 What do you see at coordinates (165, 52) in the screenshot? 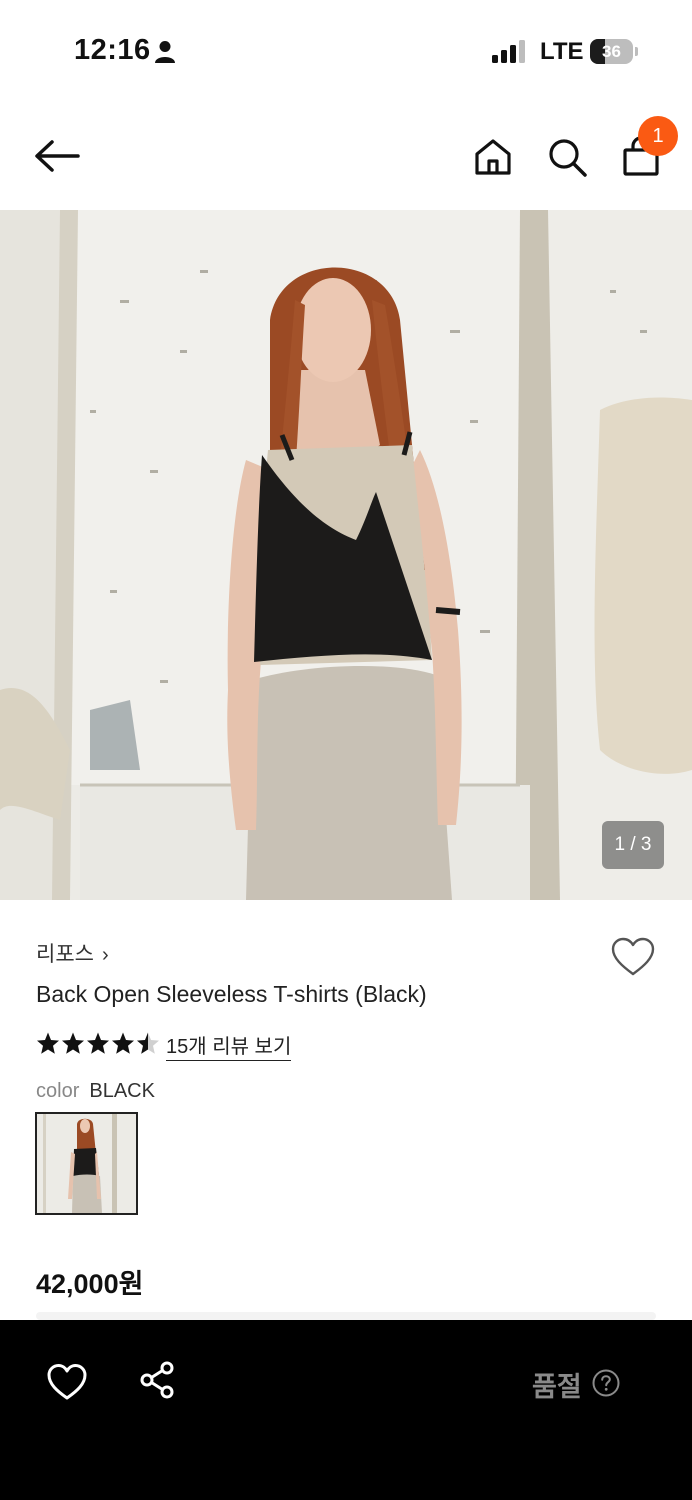
I see `person-icon` at bounding box center [165, 52].